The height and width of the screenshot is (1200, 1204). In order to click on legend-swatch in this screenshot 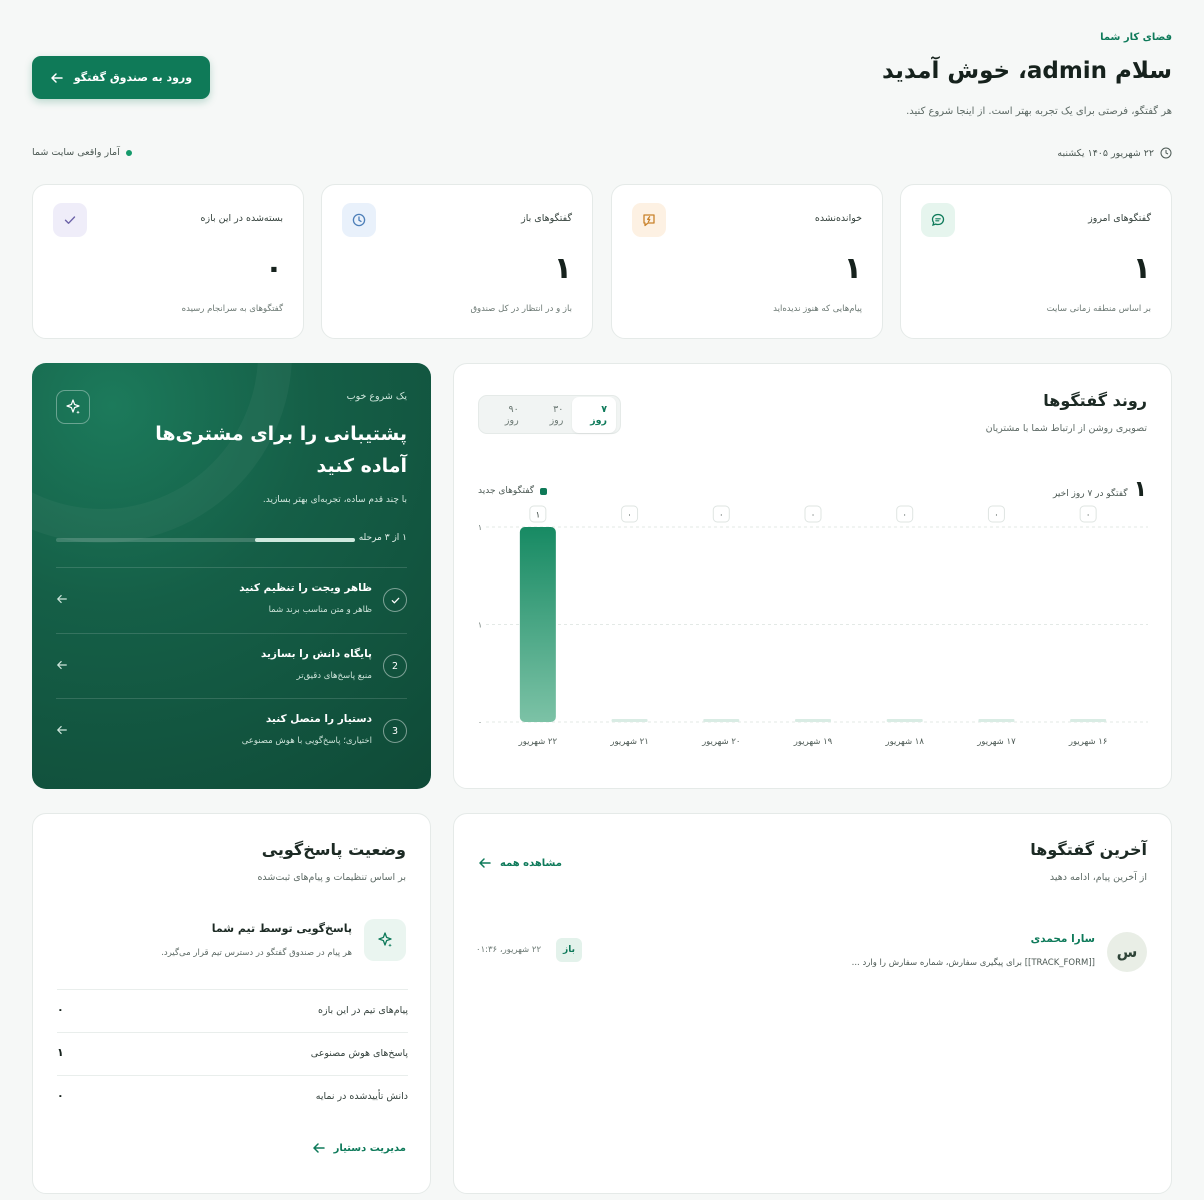, I will do `click(544, 491)`.